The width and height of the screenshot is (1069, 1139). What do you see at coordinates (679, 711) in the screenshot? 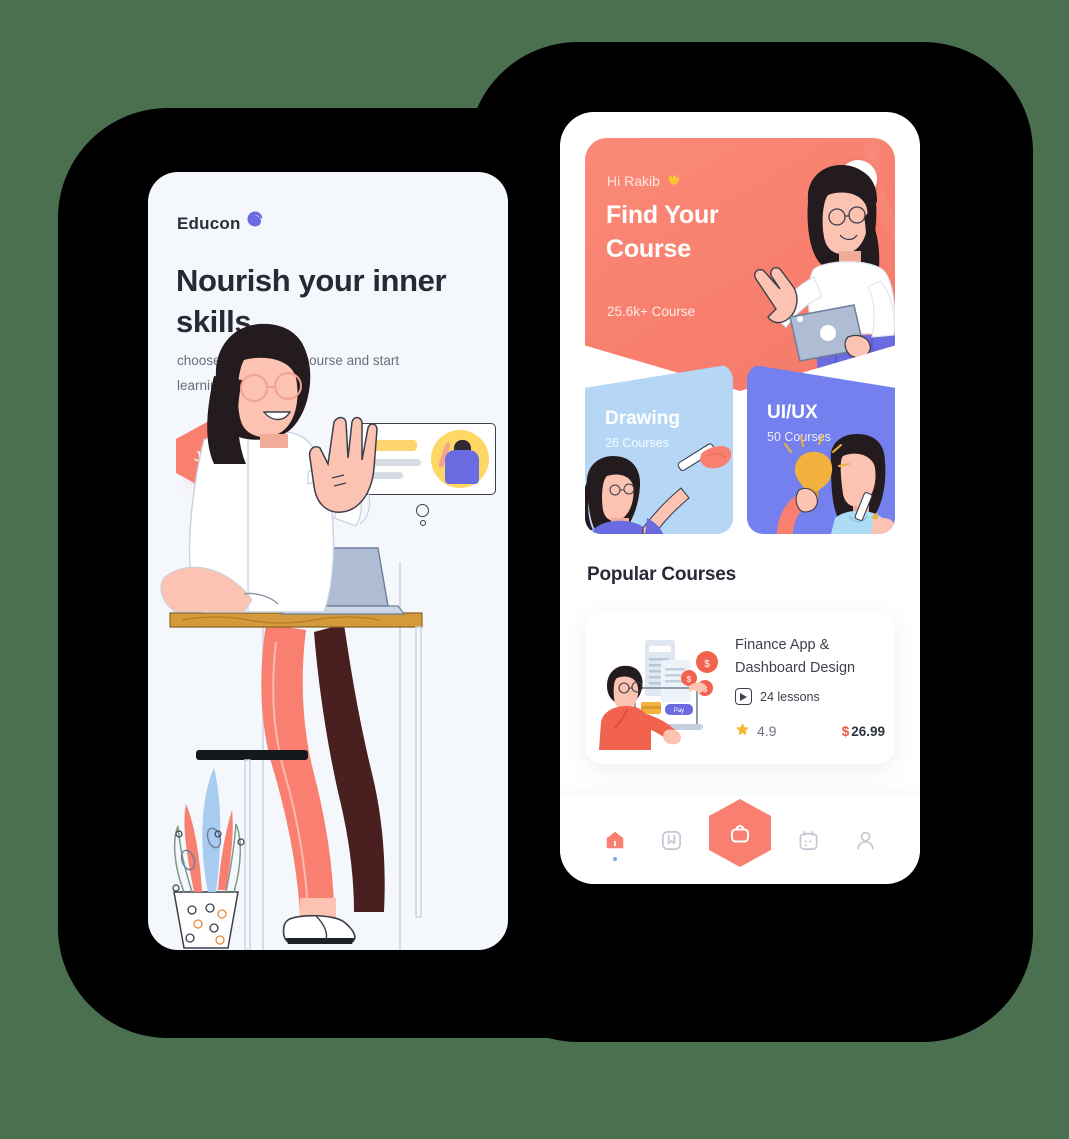
I see `svg-text: Pay` at bounding box center [679, 711].